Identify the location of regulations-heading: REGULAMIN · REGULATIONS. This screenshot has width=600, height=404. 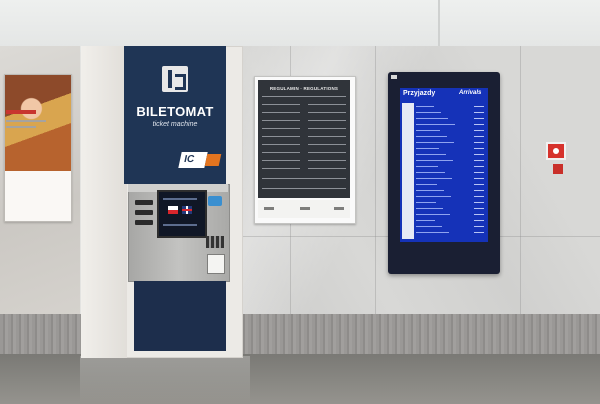
(304, 88).